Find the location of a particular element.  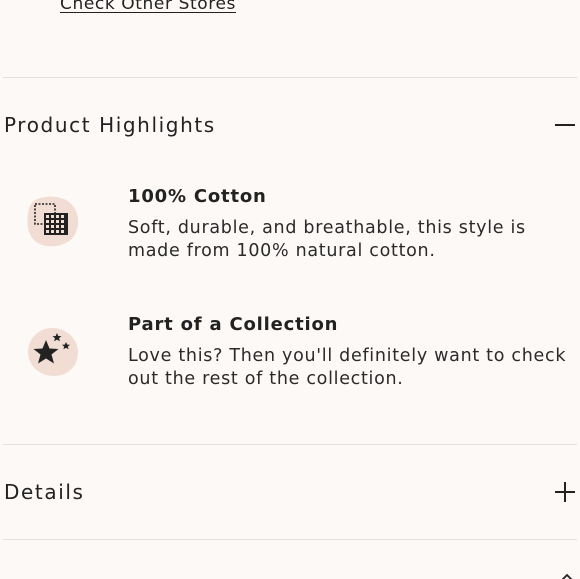

product-highlights-title: Product Highlights is located at coordinates (110, 125).